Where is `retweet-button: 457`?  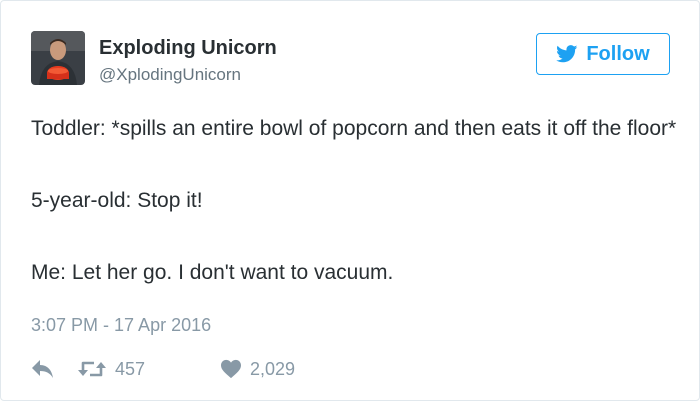
retweet-button: 457 is located at coordinates (148, 369).